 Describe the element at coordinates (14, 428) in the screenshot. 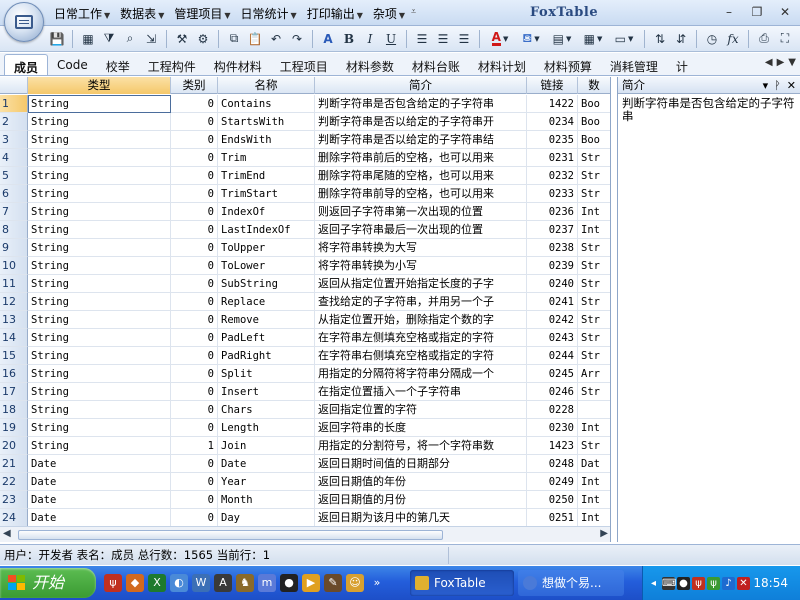

I see `row-number-cell: 19` at that location.